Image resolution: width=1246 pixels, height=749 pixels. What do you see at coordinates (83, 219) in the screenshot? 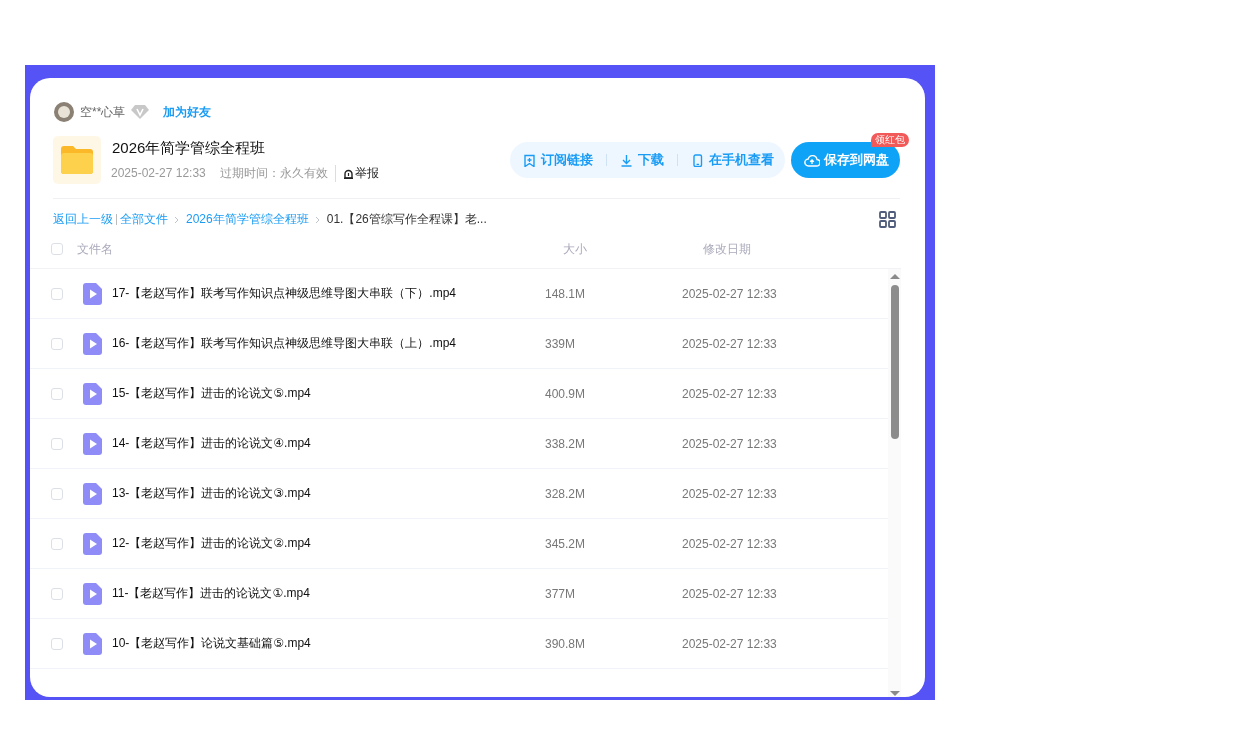
I see `back-link: 返回上一级` at bounding box center [83, 219].